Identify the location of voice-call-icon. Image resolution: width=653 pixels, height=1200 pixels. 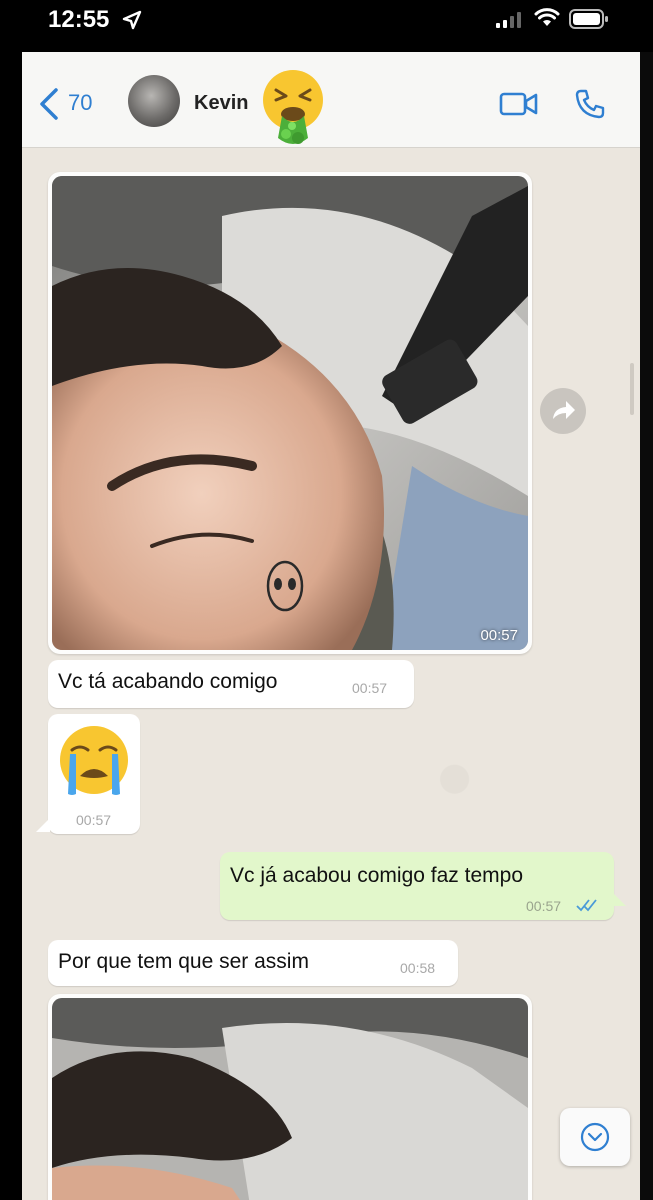
(590, 104).